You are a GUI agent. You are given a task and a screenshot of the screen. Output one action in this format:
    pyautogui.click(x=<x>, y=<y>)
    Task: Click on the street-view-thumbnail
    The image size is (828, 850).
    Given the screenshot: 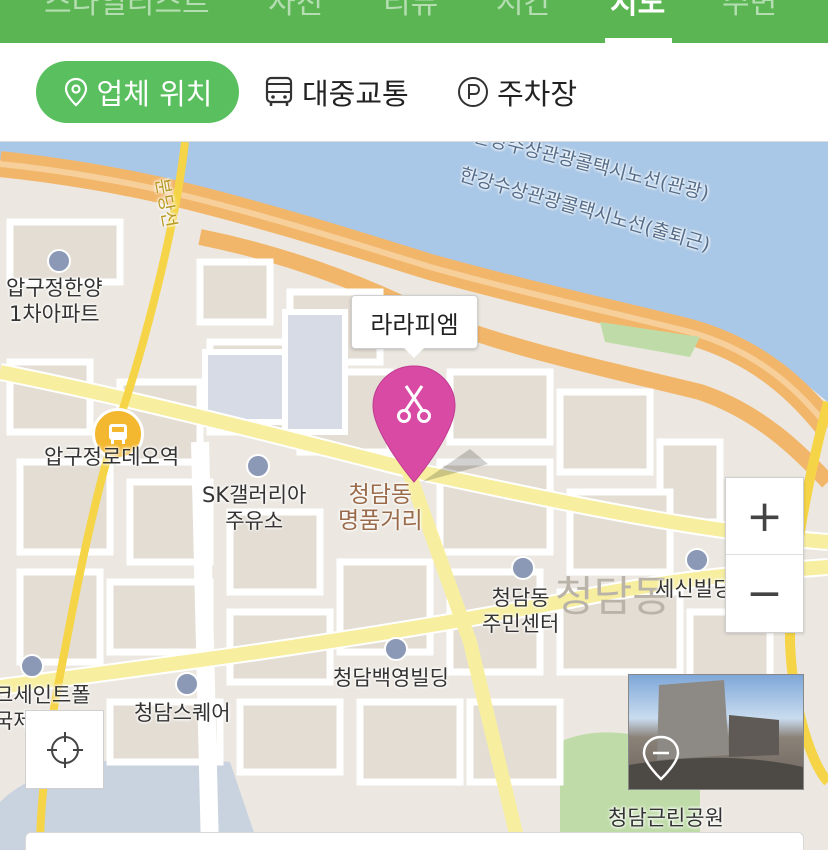 What is the action you would take?
    pyautogui.click(x=716, y=732)
    